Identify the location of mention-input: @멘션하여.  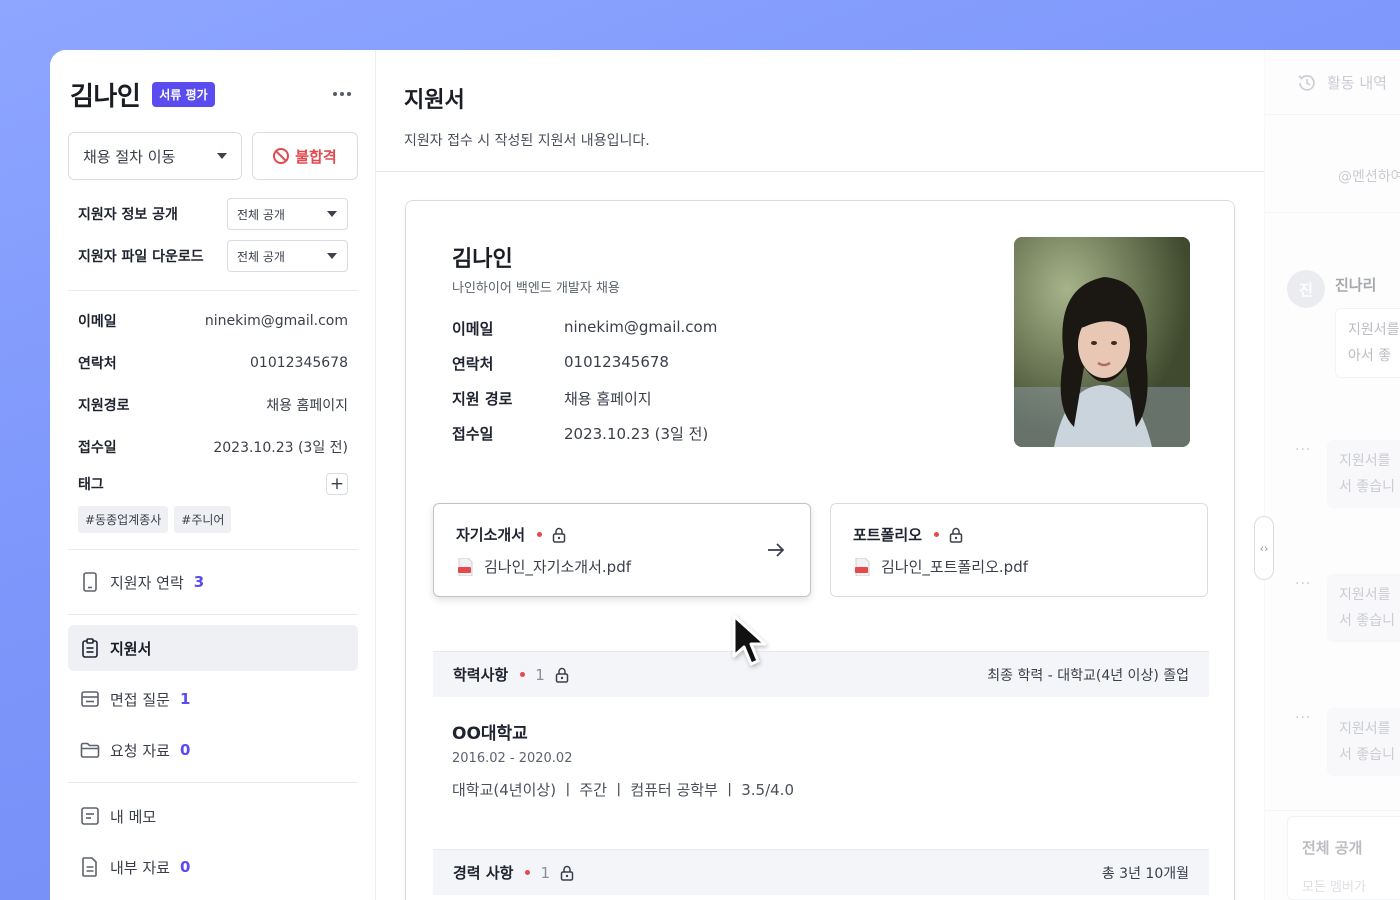
(1369, 176).